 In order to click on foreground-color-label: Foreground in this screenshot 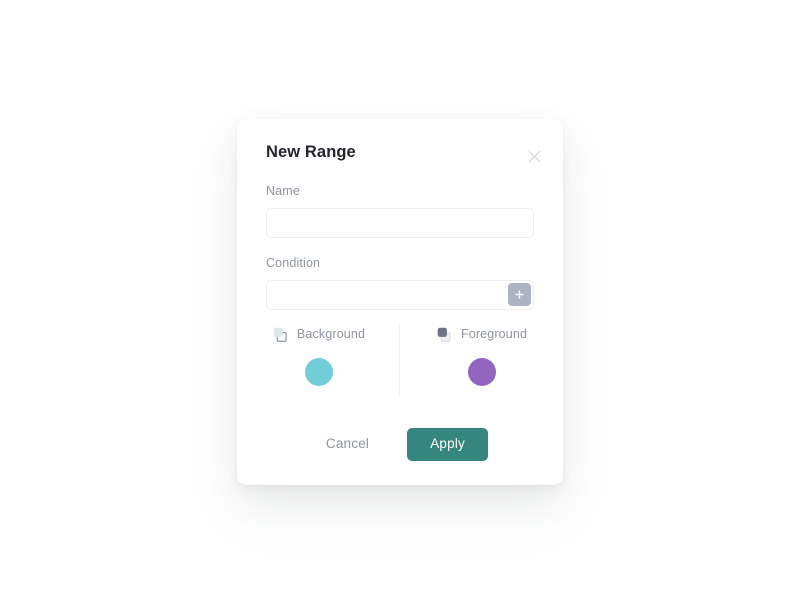, I will do `click(494, 333)`.